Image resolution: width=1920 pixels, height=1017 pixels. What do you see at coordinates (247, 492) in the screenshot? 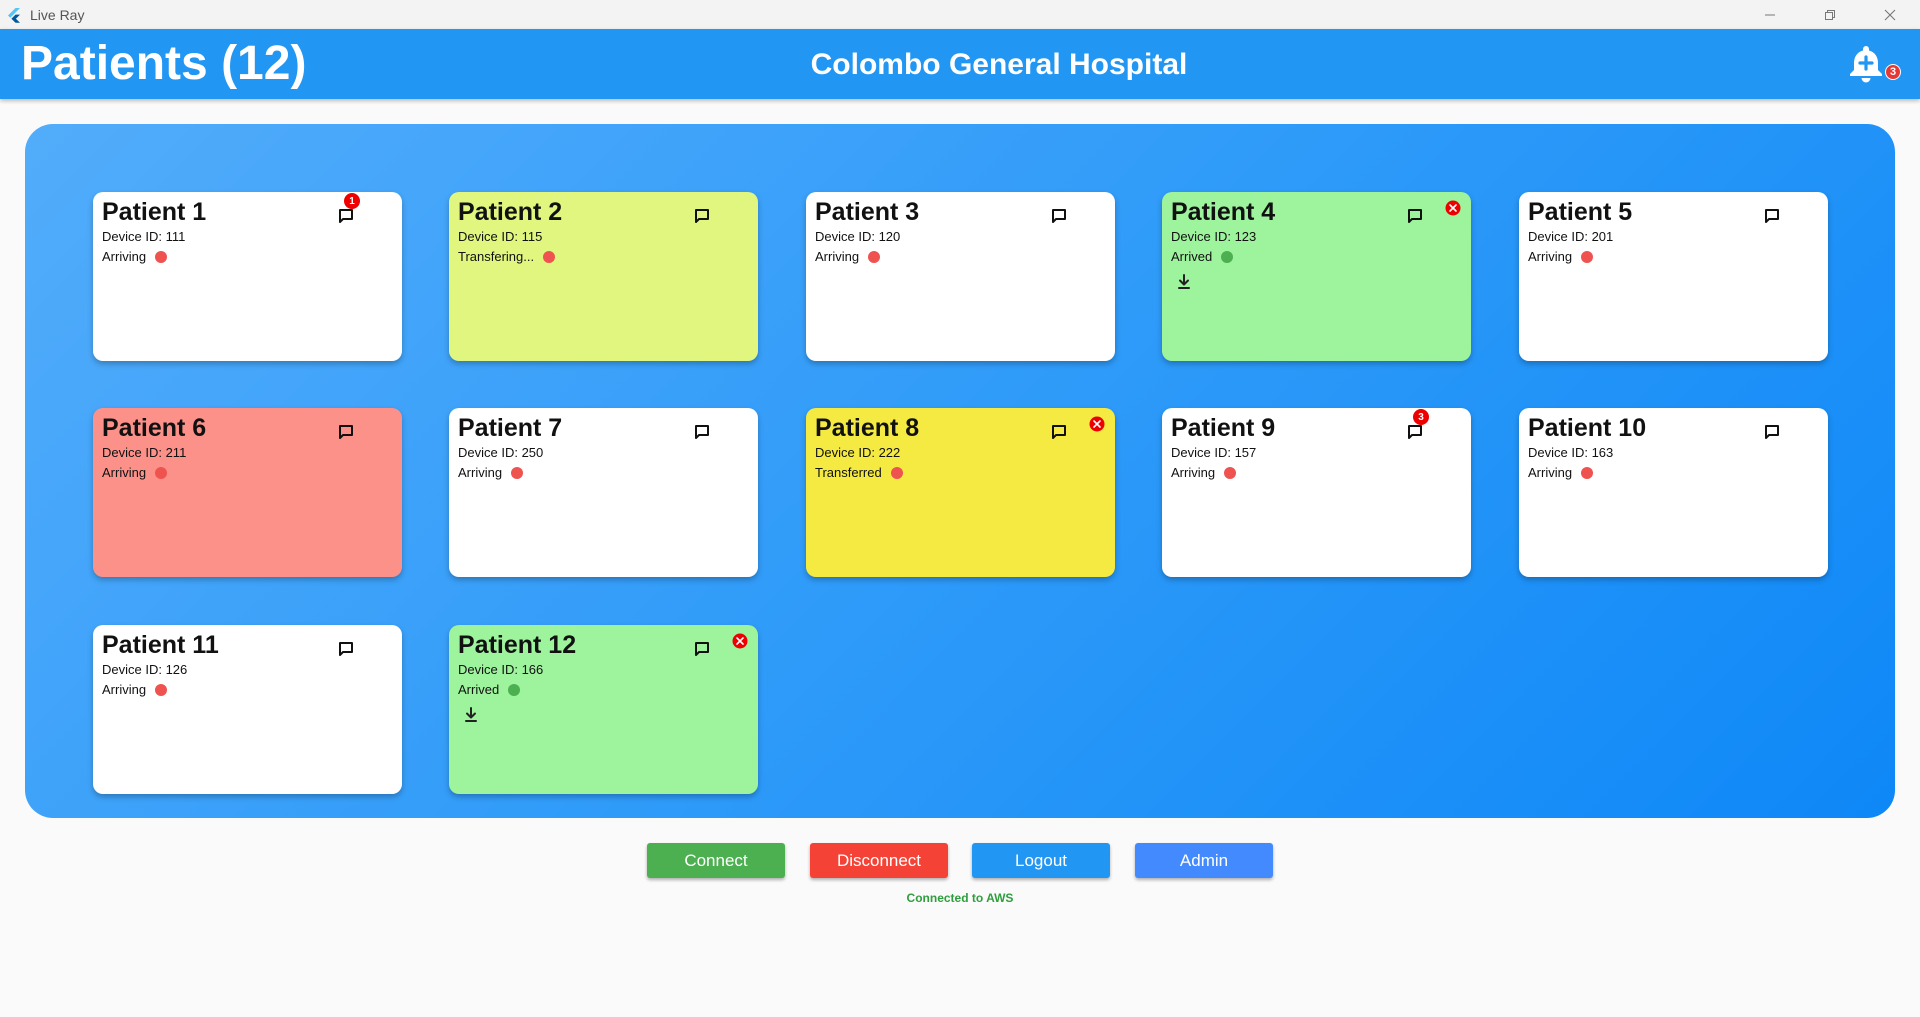
I see `patient-card: Patient 6 Device ID: 211 Arriving` at bounding box center [247, 492].